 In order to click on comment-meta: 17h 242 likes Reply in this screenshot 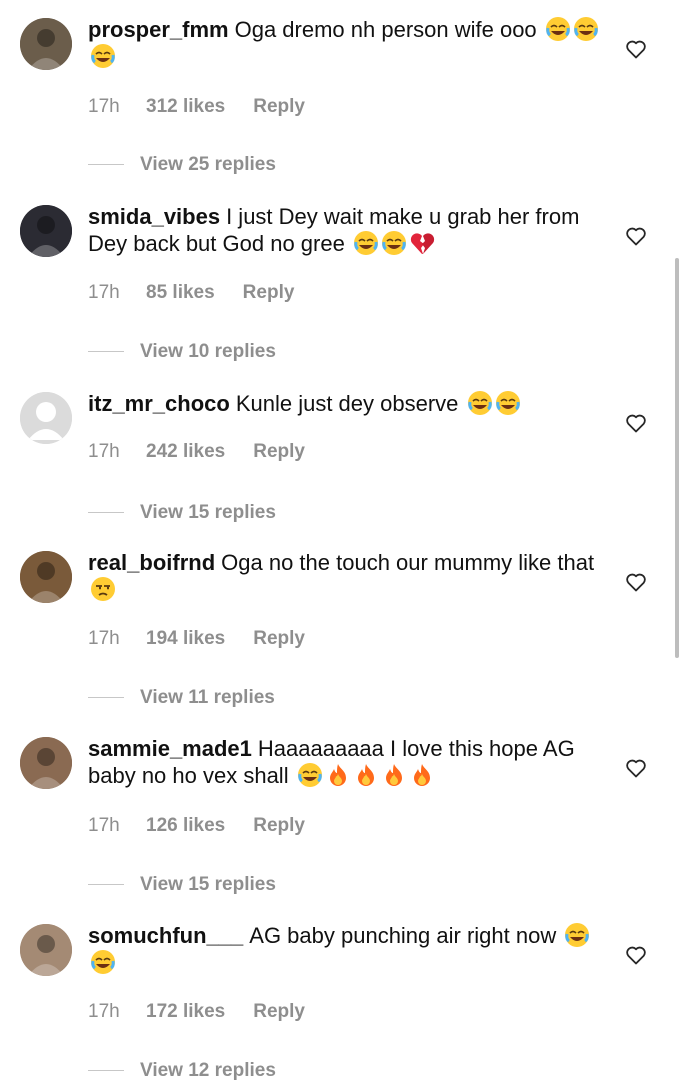, I will do `click(196, 452)`.